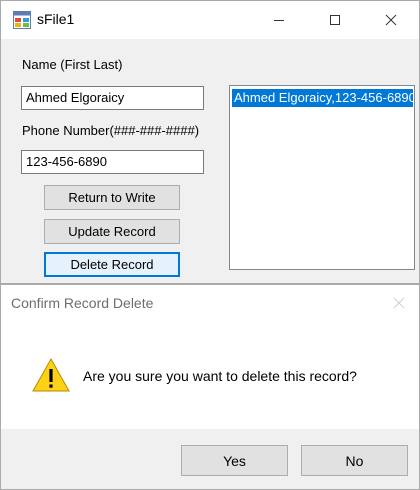  I want to click on delete-record-button: Delete Record, so click(112, 264).